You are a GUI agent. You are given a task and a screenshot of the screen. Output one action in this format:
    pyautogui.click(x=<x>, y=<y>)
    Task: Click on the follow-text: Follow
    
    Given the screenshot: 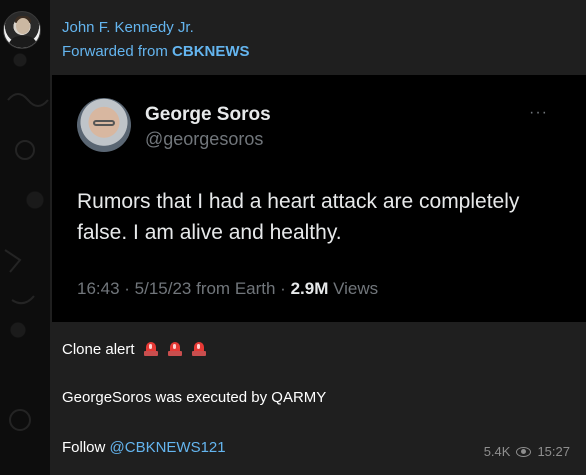 What is the action you would take?
    pyautogui.click(x=86, y=447)
    